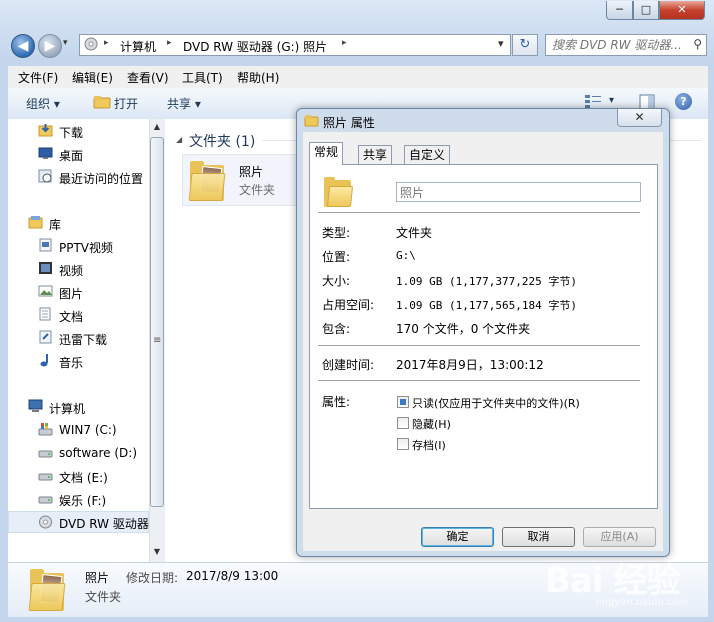 The image size is (714, 622). What do you see at coordinates (403, 402) in the screenshot?
I see `readonly-checkbox` at bounding box center [403, 402].